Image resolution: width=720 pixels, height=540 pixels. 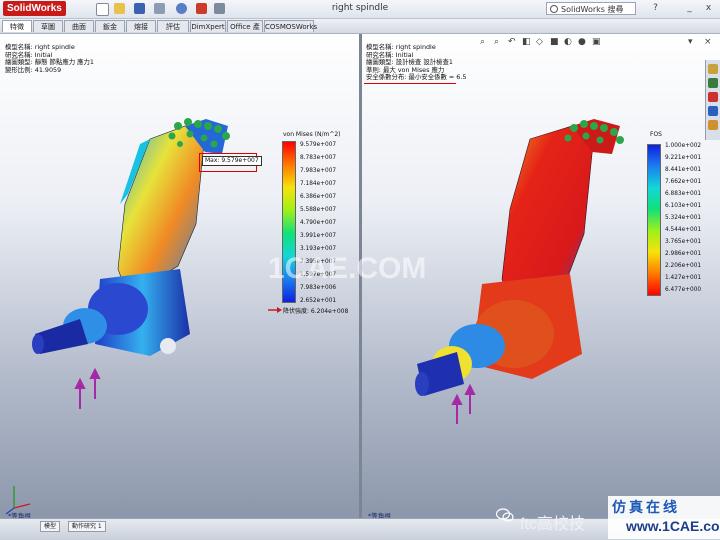 What do you see at coordinates (50, 526) in the screenshot?
I see `tab-model: 模型` at bounding box center [50, 526].